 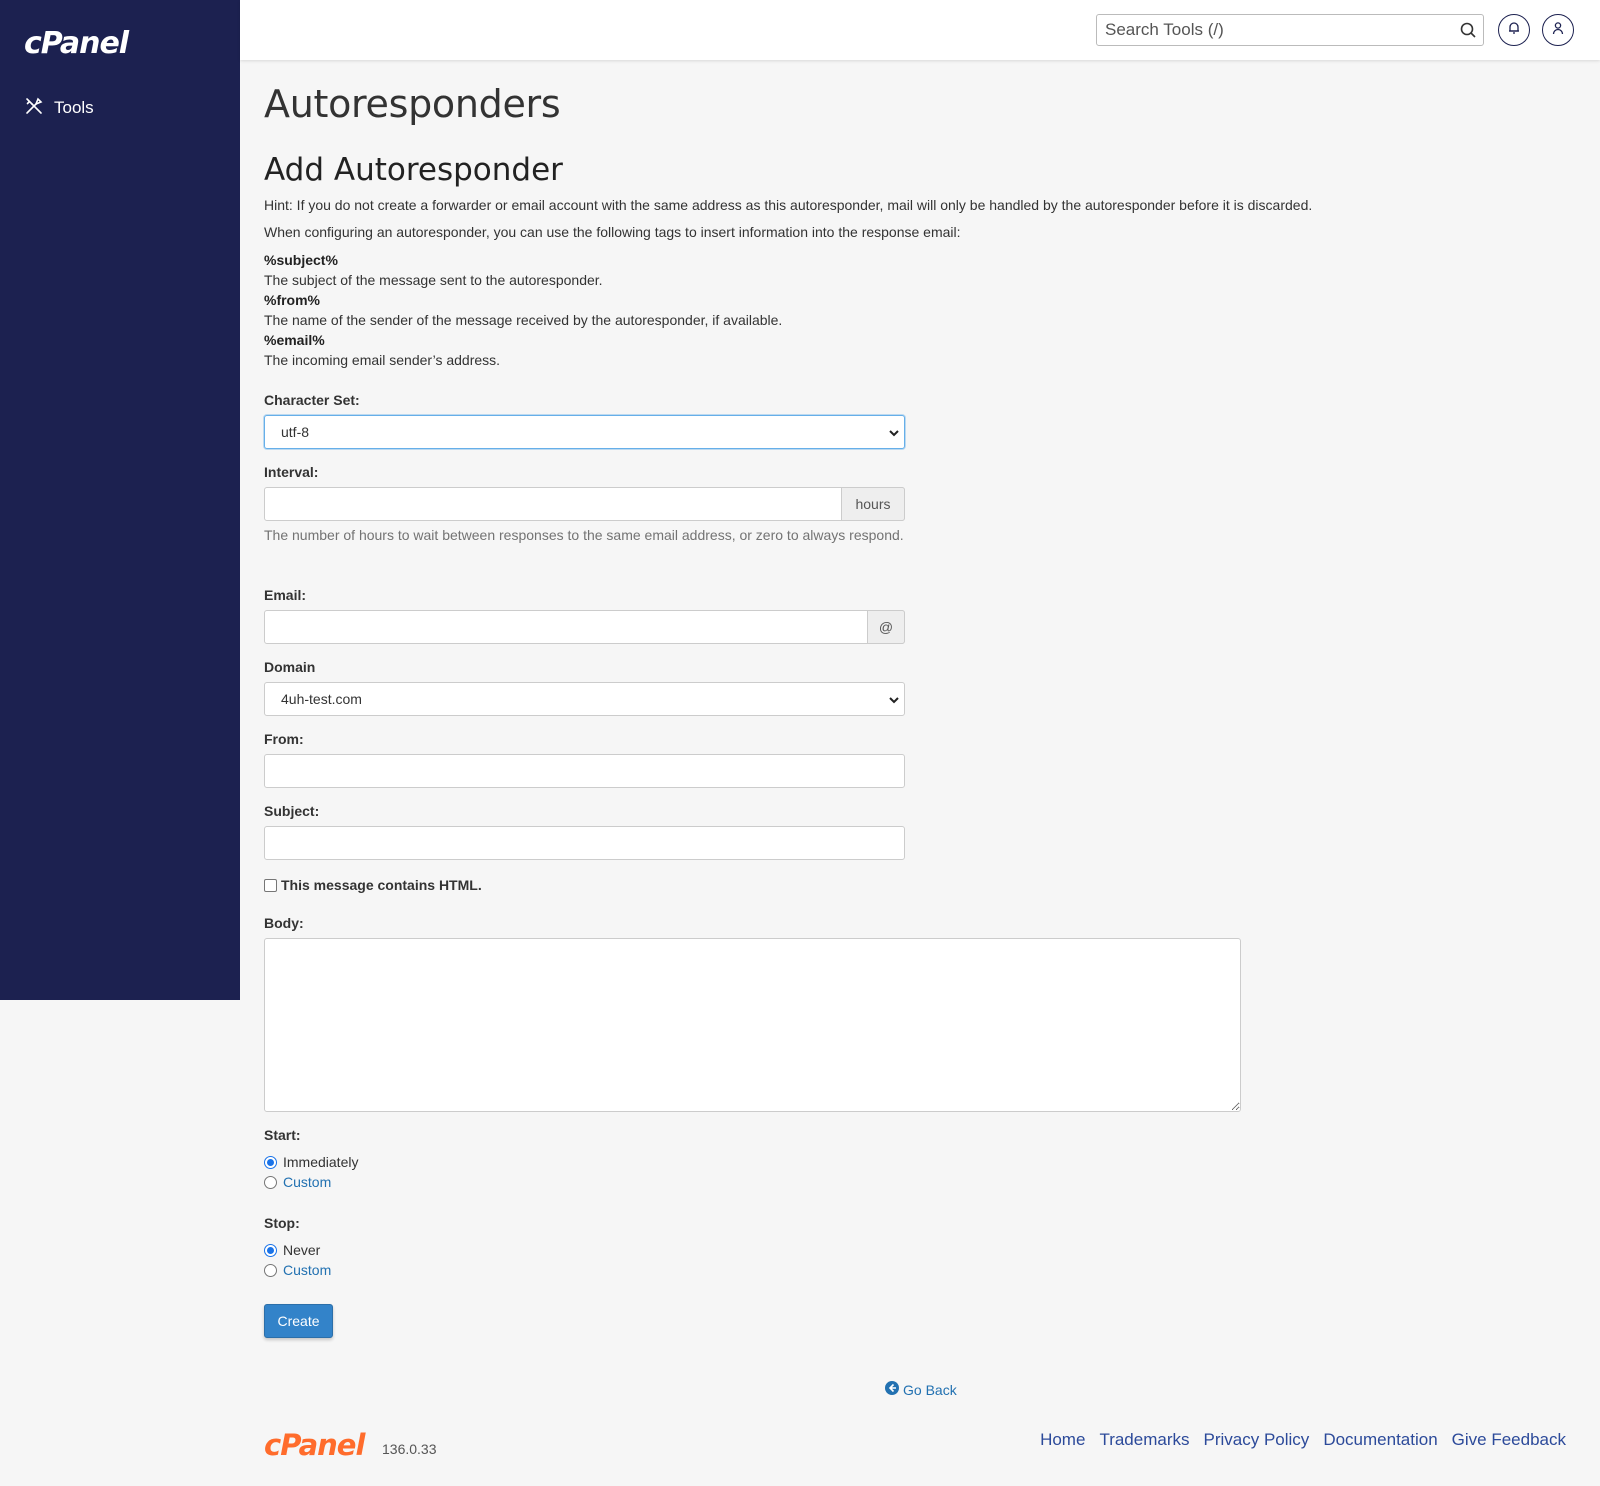 I want to click on domain-value: 4uh-test.com, so click(x=321, y=699).